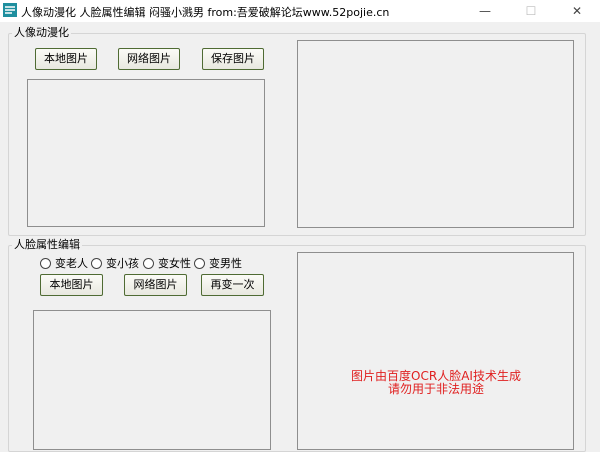  What do you see at coordinates (149, 59) in the screenshot?
I see `anime-web-image-button: 网络图片` at bounding box center [149, 59].